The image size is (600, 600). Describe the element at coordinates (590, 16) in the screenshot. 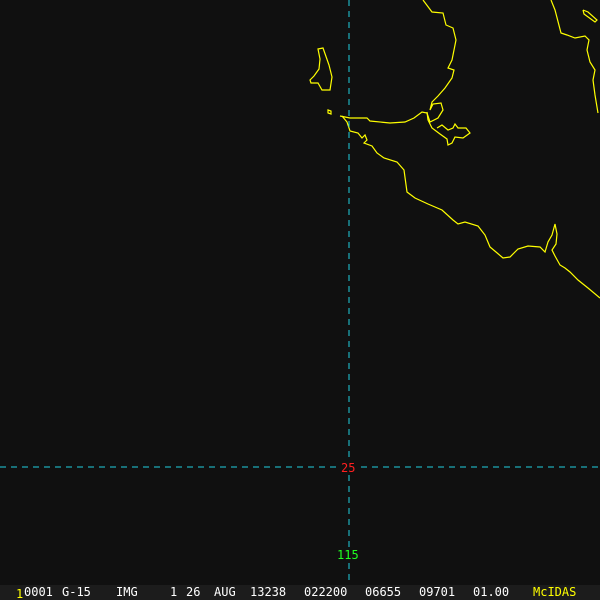

I see `island-small-east` at that location.